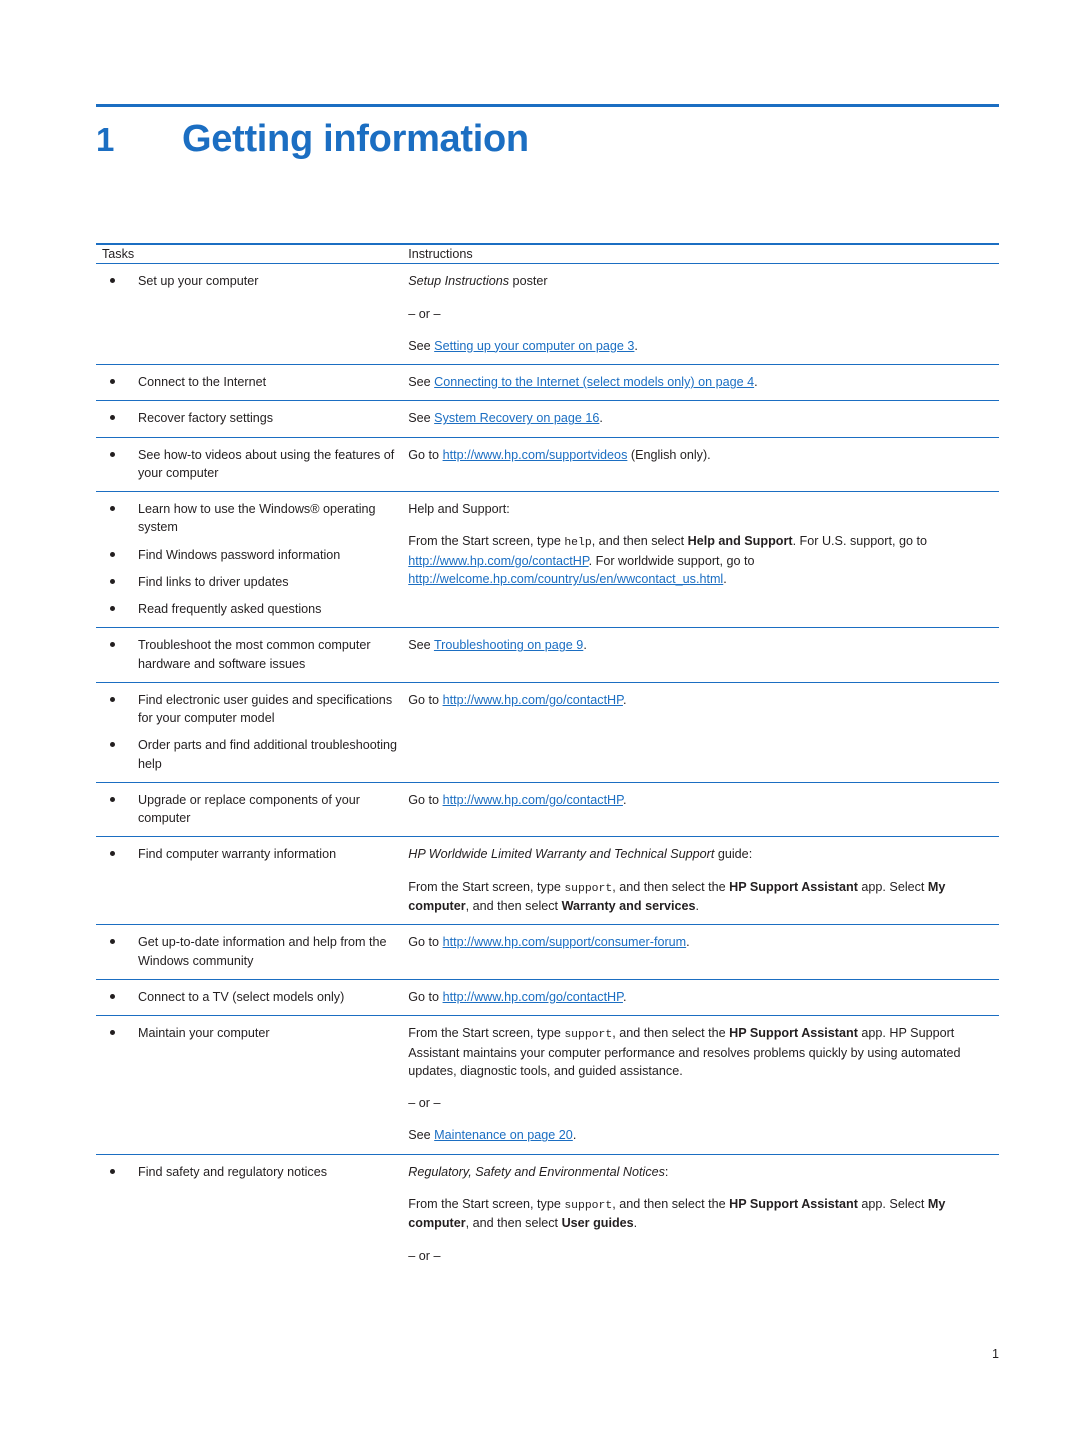 The height and width of the screenshot is (1437, 1080). I want to click on task-list: Connect to the Internet, so click(252, 382).